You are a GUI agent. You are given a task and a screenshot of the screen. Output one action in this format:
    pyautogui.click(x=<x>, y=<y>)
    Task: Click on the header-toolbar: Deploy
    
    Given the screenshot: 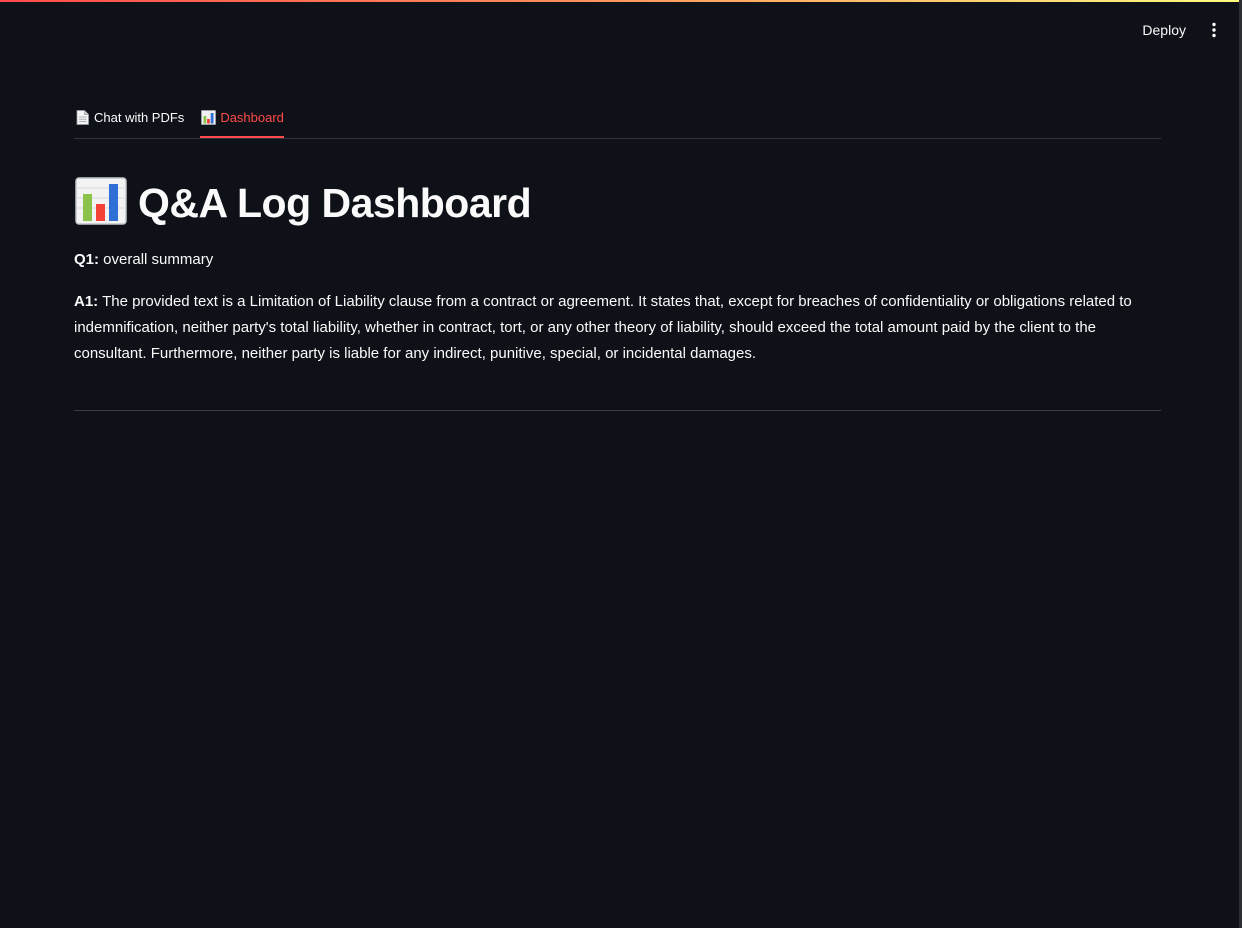 What is the action you would take?
    pyautogui.click(x=1179, y=30)
    